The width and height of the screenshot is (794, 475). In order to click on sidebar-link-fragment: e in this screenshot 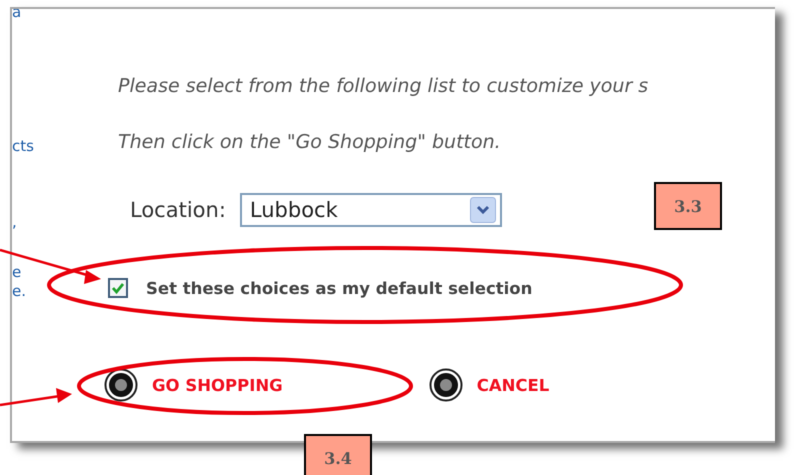, I will do `click(17, 272)`.